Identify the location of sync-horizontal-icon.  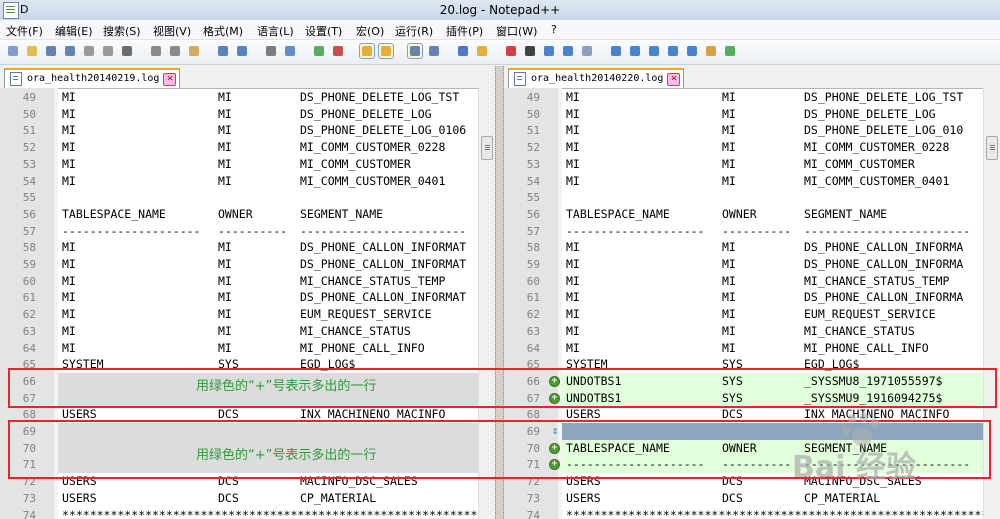
(386, 51).